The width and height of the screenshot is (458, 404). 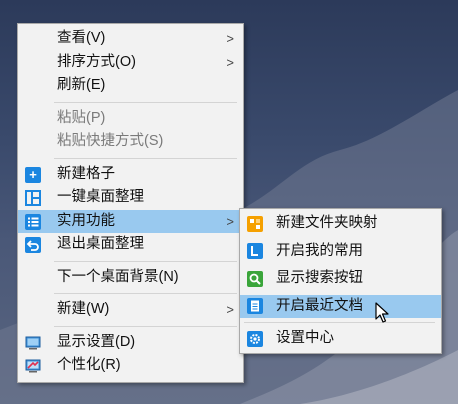 What do you see at coordinates (118, 276) in the screenshot?
I see `menu-item-next-background-label: 下一个桌面背景(N)` at bounding box center [118, 276].